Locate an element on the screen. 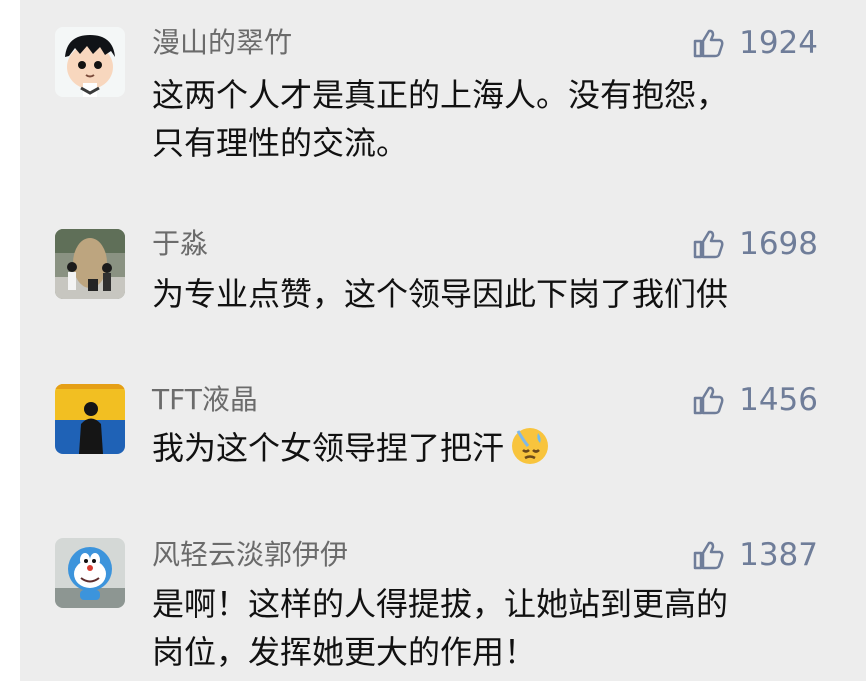 This screenshot has width=866, height=681. comment-line: 这两个人才是真正的上海人。没有抱怨， is located at coordinates (440, 95).